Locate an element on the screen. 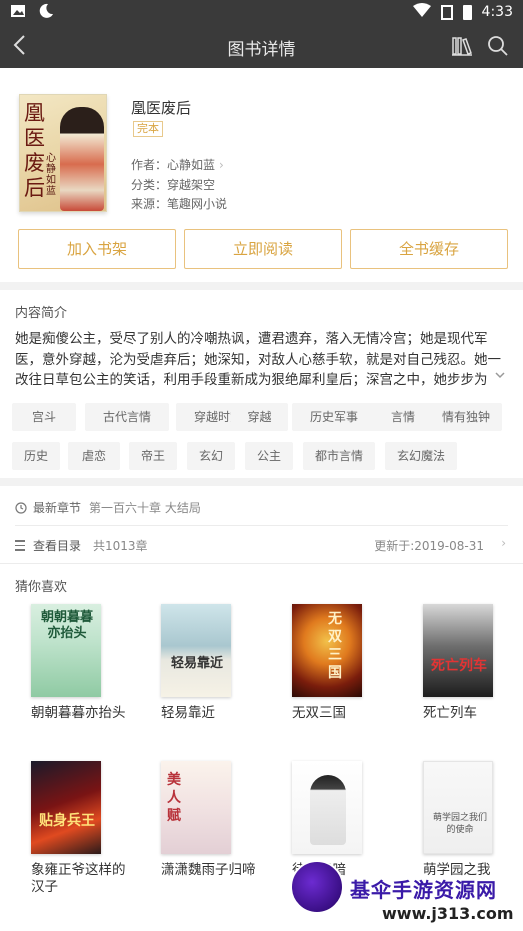 Image resolution: width=523 pixels, height=931 pixels. cover-title: 凰医废后 is located at coordinates (34, 150).